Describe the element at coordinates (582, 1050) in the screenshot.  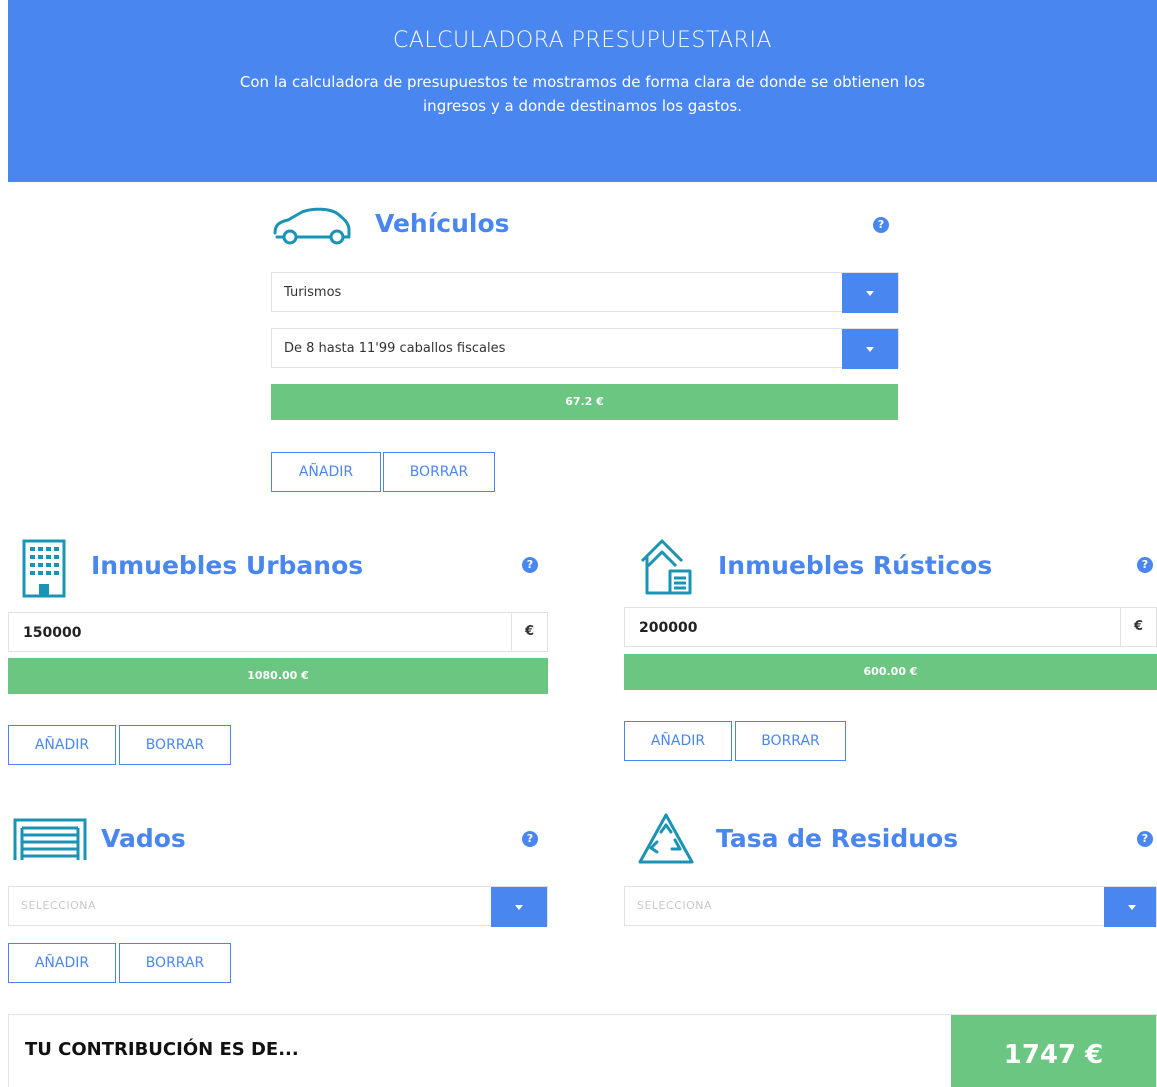
I see `contribution-total: TU CONTRIBUCIÓN ES DE... 1747 €` at that location.